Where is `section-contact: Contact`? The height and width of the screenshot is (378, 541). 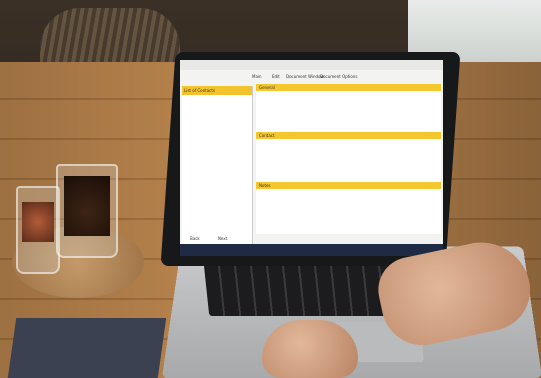 section-contact: Contact is located at coordinates (267, 135).